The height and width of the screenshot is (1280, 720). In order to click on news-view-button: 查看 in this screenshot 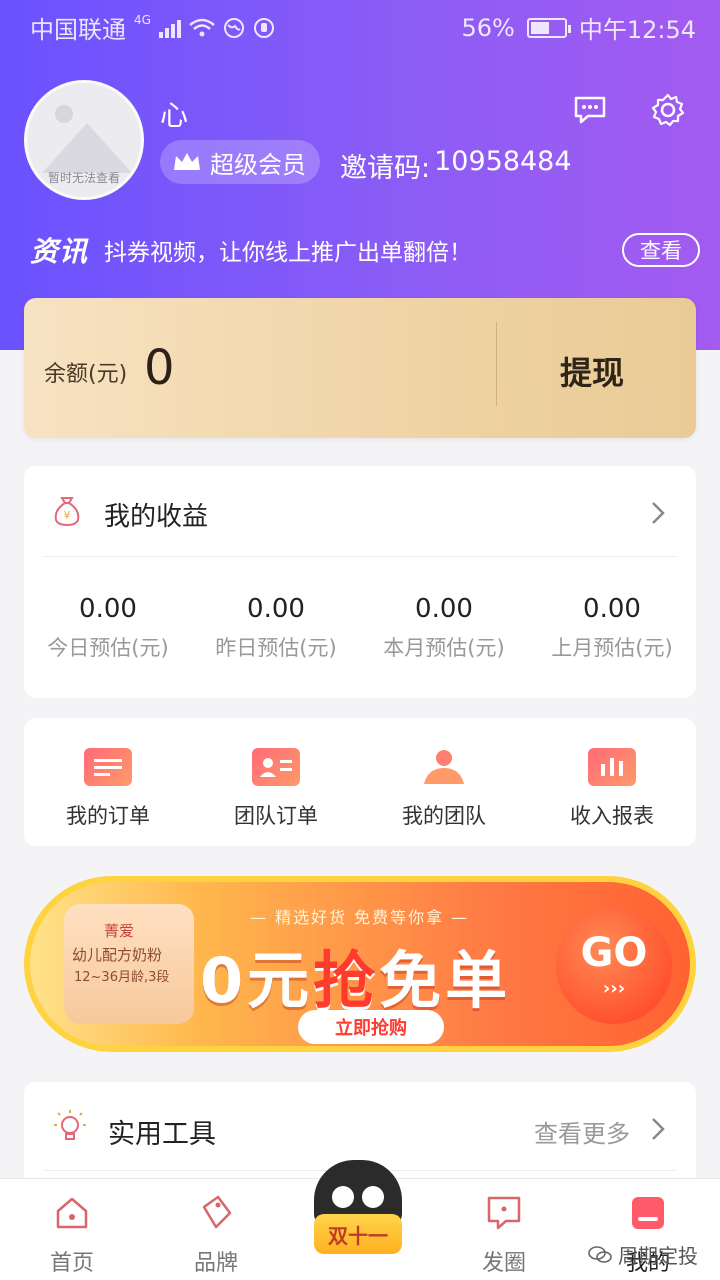, I will do `click(661, 250)`.